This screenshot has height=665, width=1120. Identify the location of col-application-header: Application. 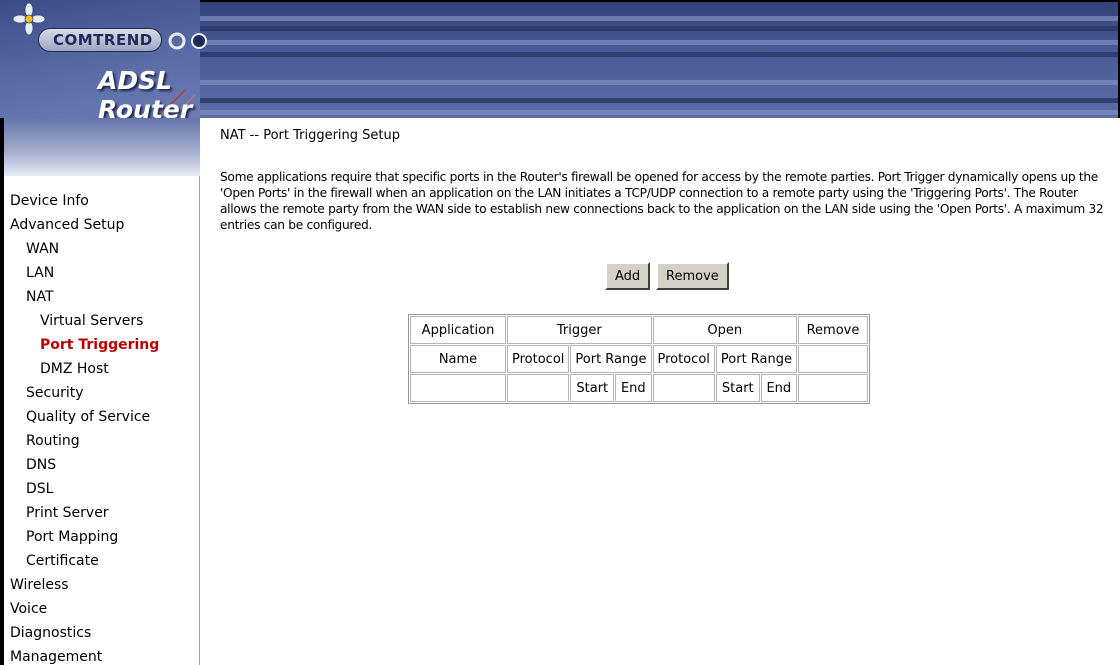
(458, 330).